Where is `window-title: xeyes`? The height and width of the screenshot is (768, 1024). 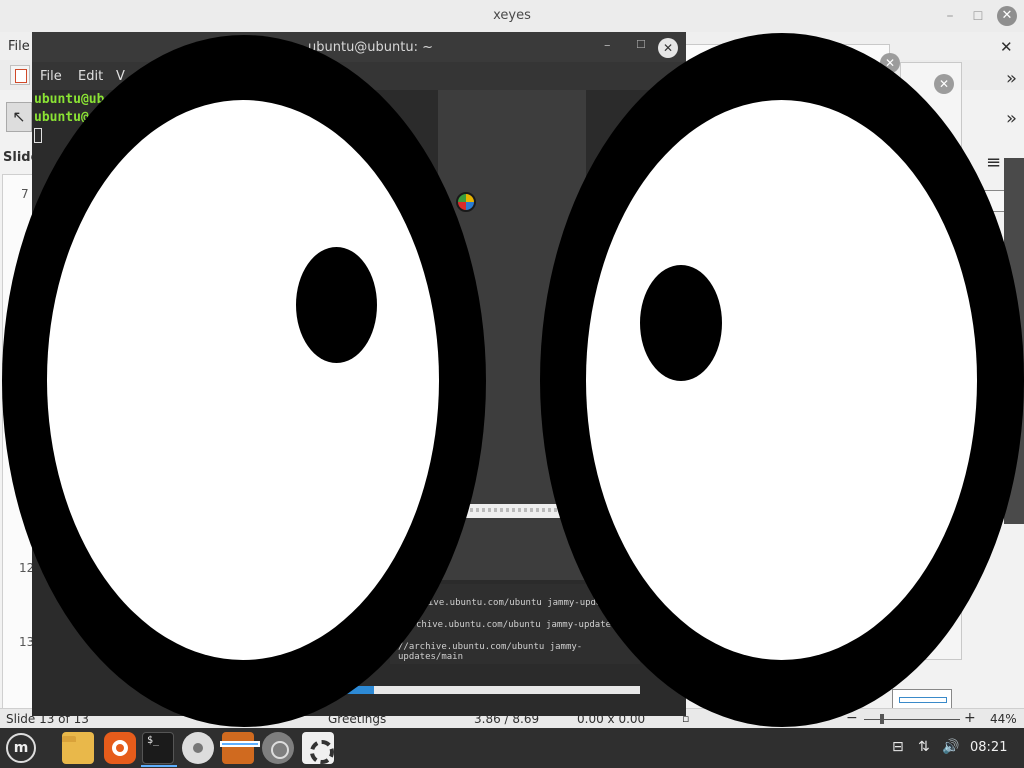
window-title: xeyes is located at coordinates (512, 15).